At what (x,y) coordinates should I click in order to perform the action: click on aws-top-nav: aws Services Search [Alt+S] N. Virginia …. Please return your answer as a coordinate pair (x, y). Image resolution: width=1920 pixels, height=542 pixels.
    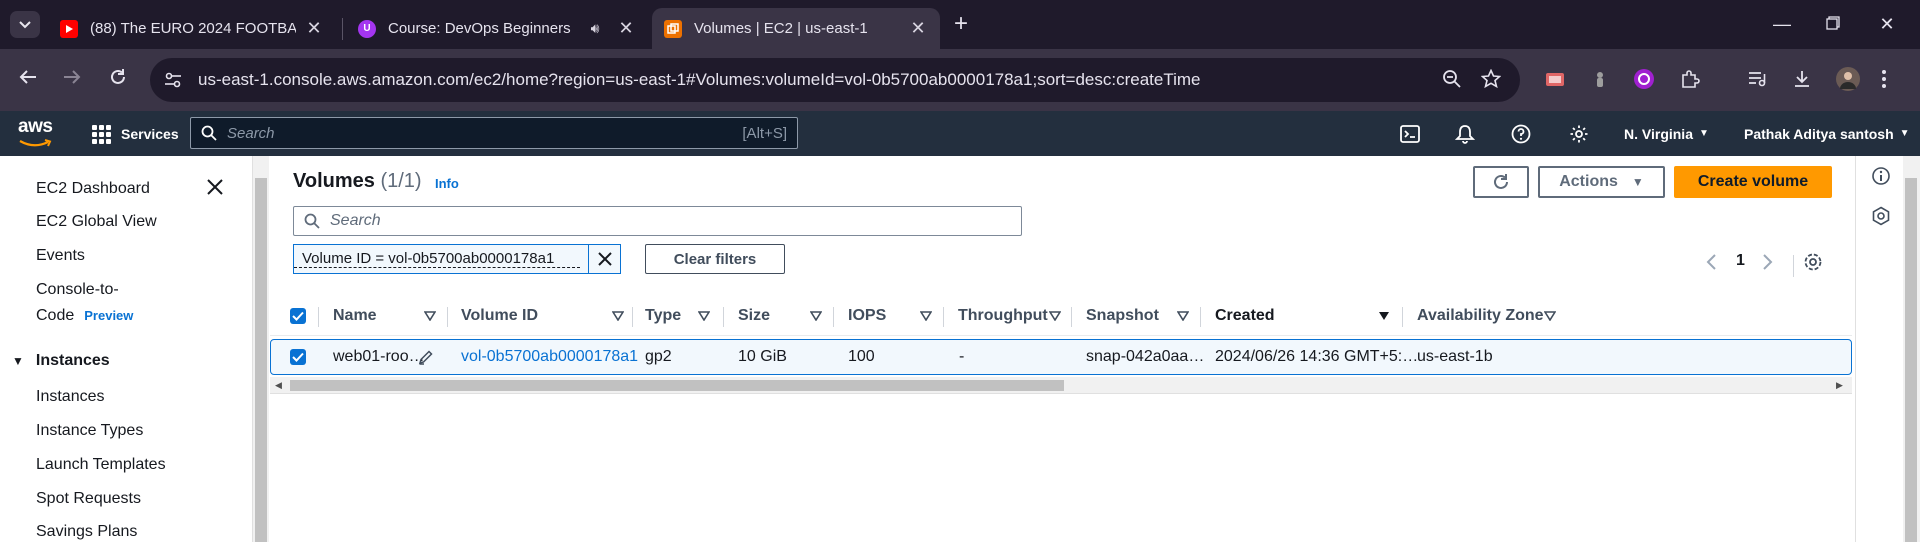
    Looking at the image, I should click on (960, 133).